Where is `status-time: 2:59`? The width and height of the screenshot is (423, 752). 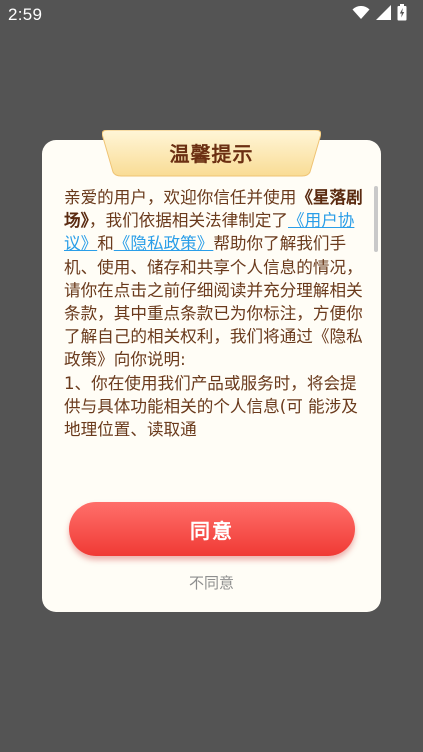 status-time: 2:59 is located at coordinates (25, 14).